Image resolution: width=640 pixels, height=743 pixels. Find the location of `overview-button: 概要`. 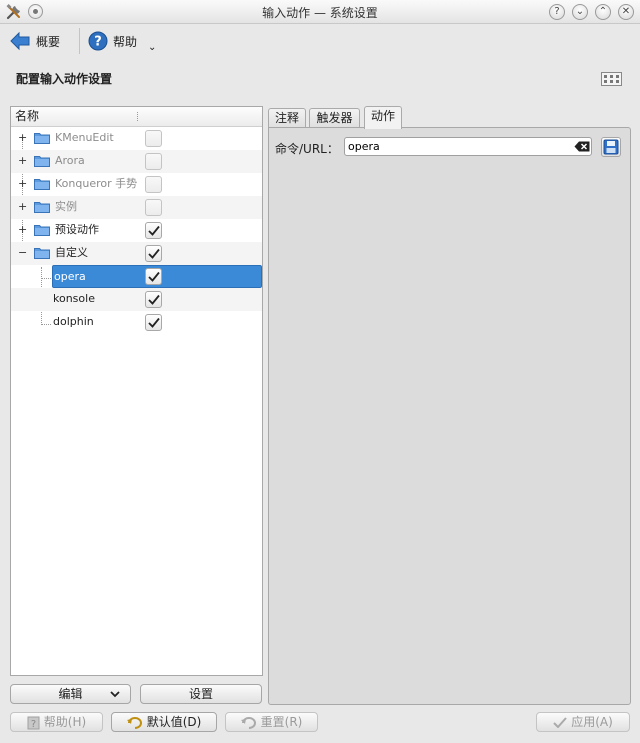

overview-button: 概要 is located at coordinates (34, 41).